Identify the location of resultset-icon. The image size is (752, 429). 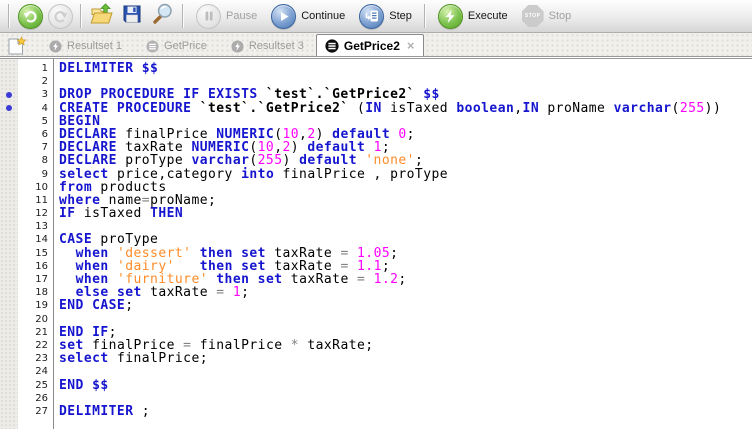
(237, 46).